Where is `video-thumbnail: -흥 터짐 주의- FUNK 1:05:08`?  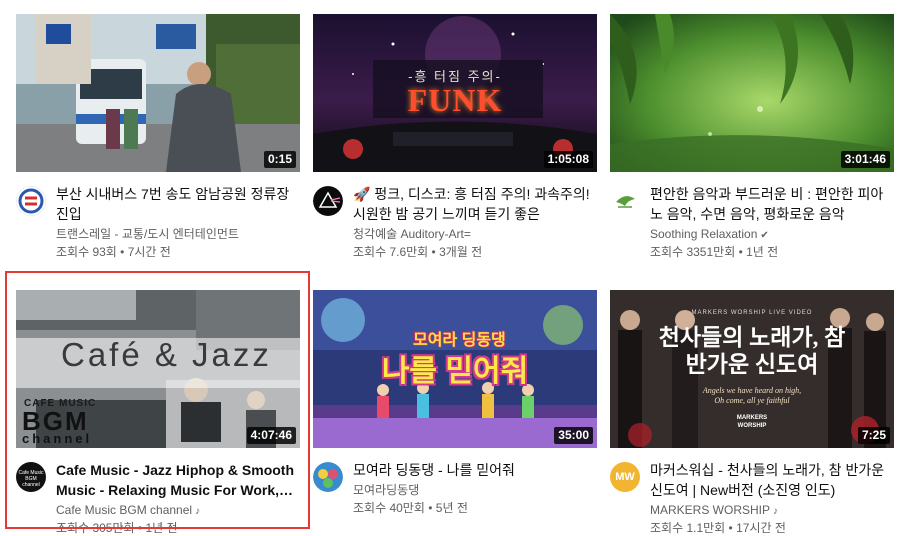 video-thumbnail: -흥 터짐 주의- FUNK 1:05:08 is located at coordinates (455, 93).